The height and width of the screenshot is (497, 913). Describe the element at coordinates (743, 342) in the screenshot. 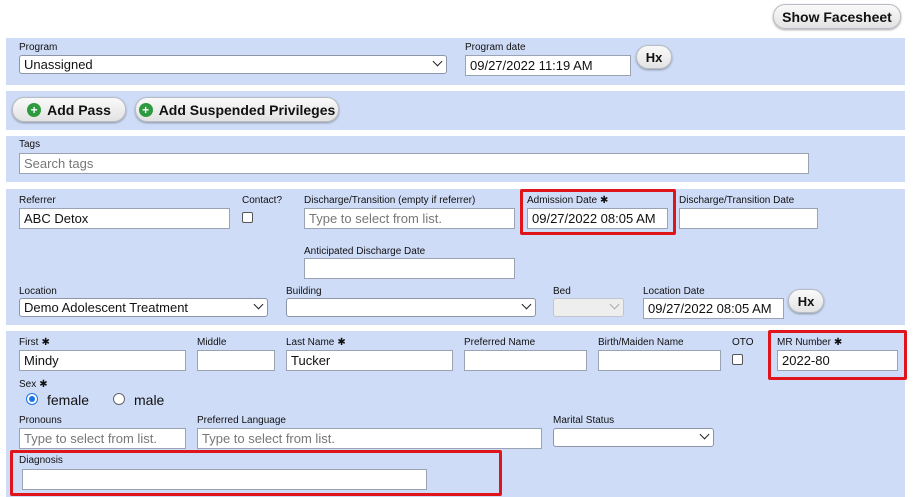

I see `oto-label: OTO` at that location.